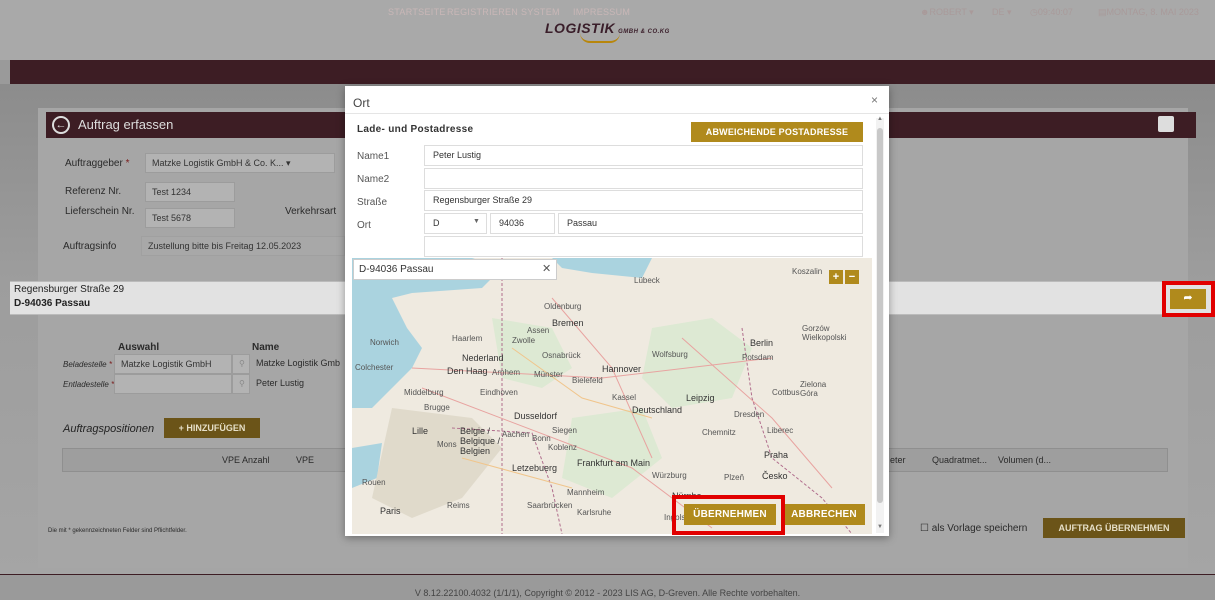  What do you see at coordinates (240, 163) in the screenshot?
I see `auftraggeber-select: Matzke Logistik GmbH & Co. K... ▾` at bounding box center [240, 163].